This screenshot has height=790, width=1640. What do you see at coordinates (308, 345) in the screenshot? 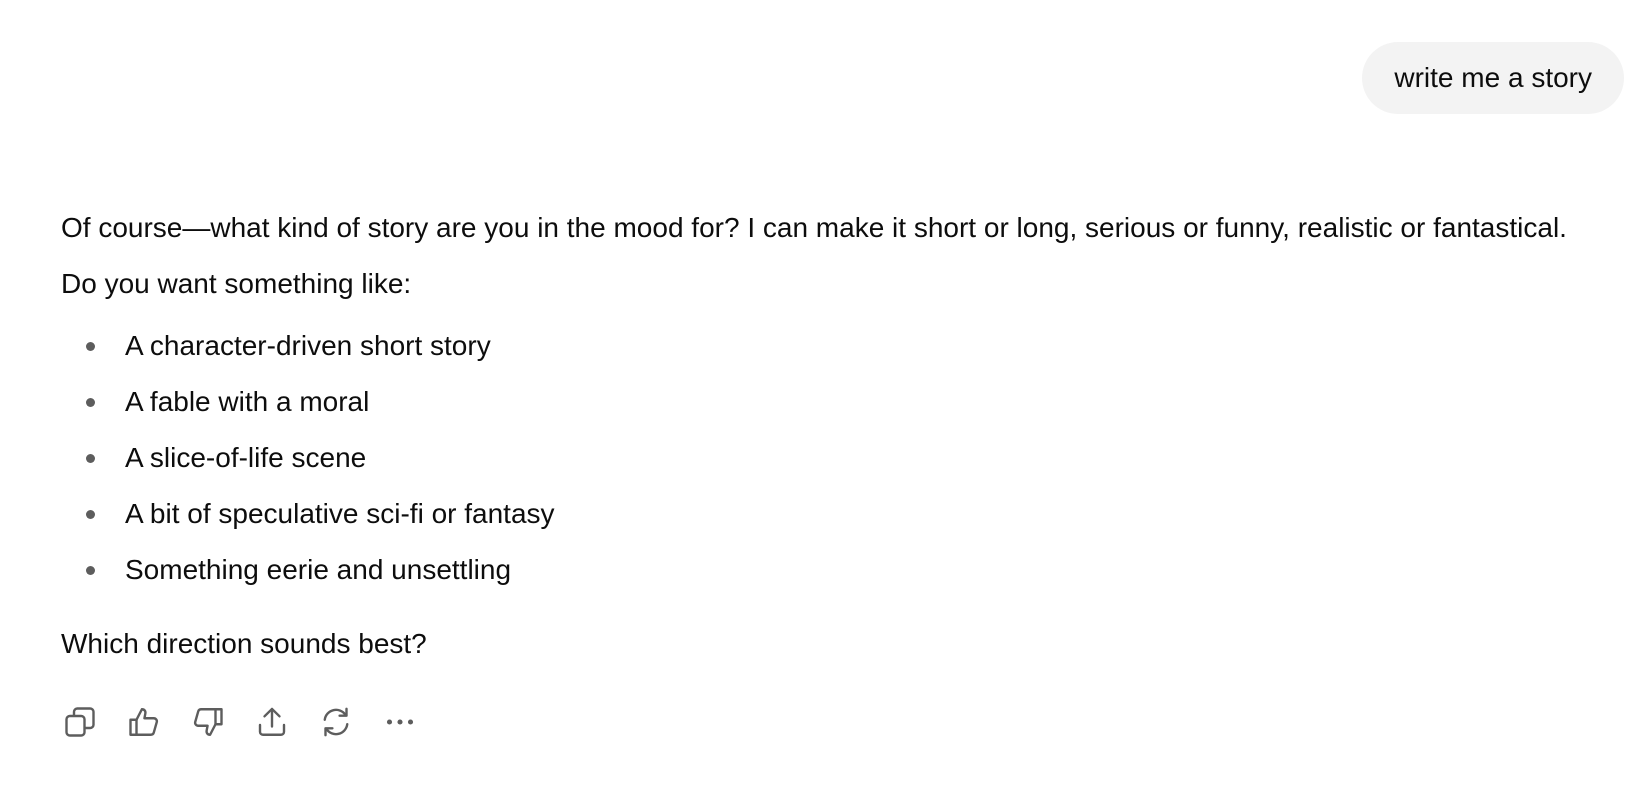
I see `list-item-text: A character-driven short story` at bounding box center [308, 345].